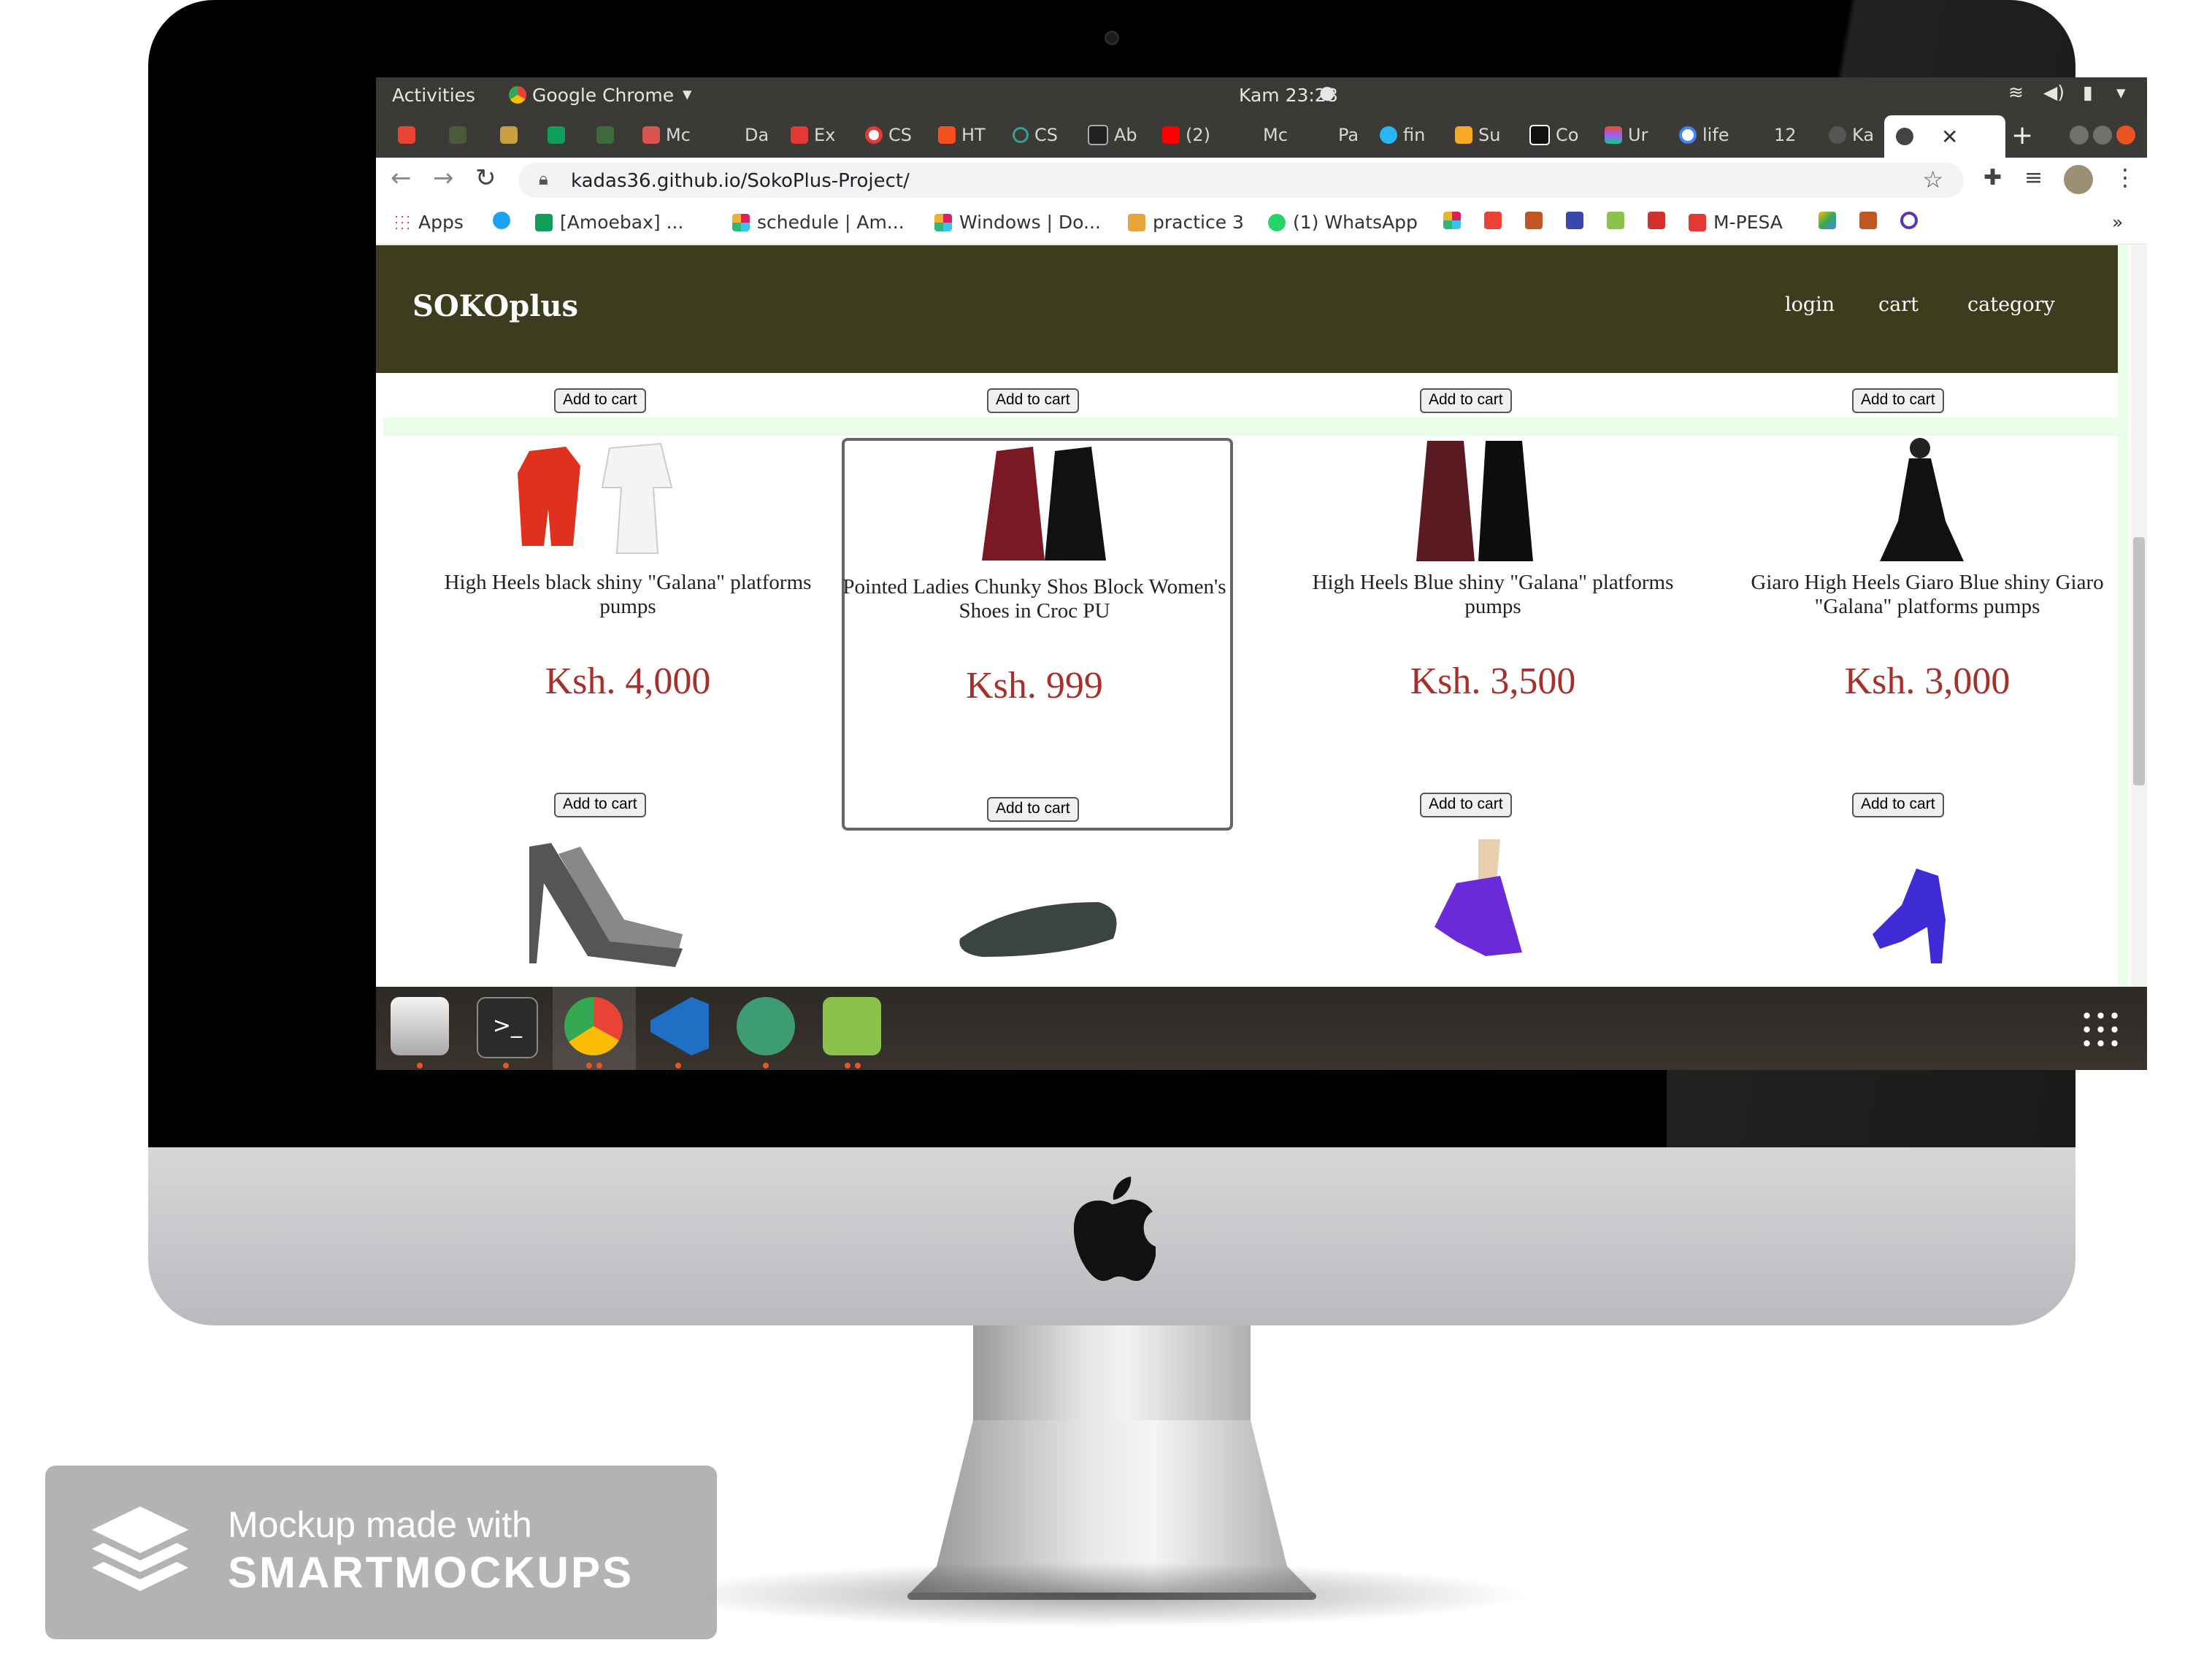 The image size is (2212, 1667). I want to click on bookmark-mpesa: M-PESA, so click(1736, 222).